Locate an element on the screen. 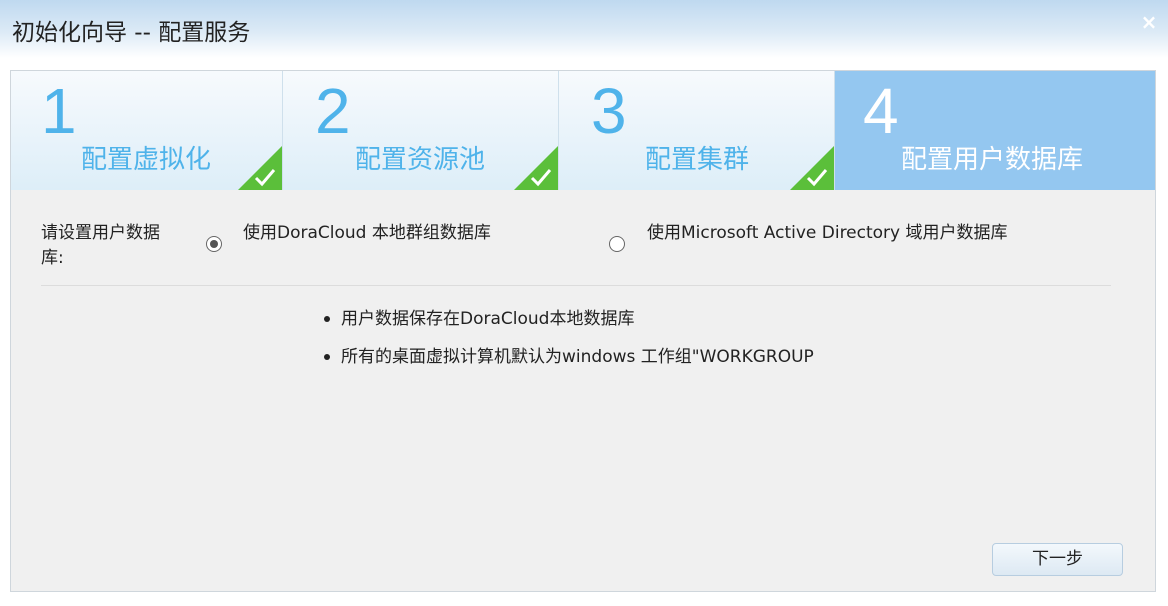 This screenshot has height=606, width=1168. local-database-radio is located at coordinates (214, 244).